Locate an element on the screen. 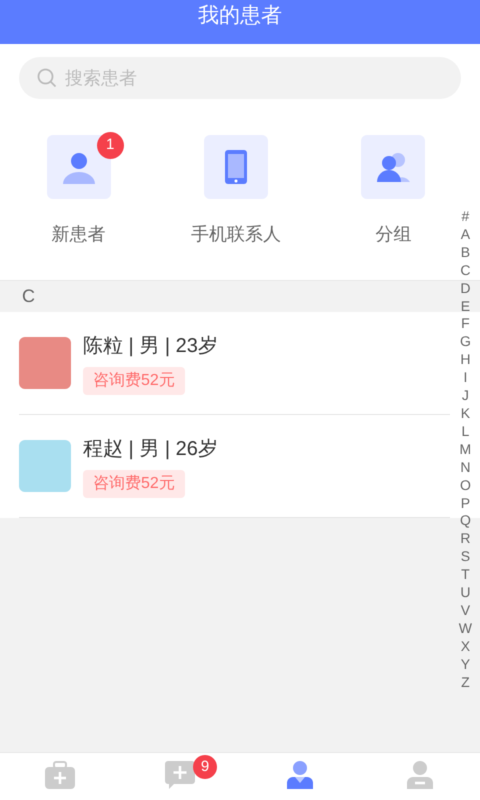 This screenshot has width=480, height=800. index-letter: U is located at coordinates (465, 593).